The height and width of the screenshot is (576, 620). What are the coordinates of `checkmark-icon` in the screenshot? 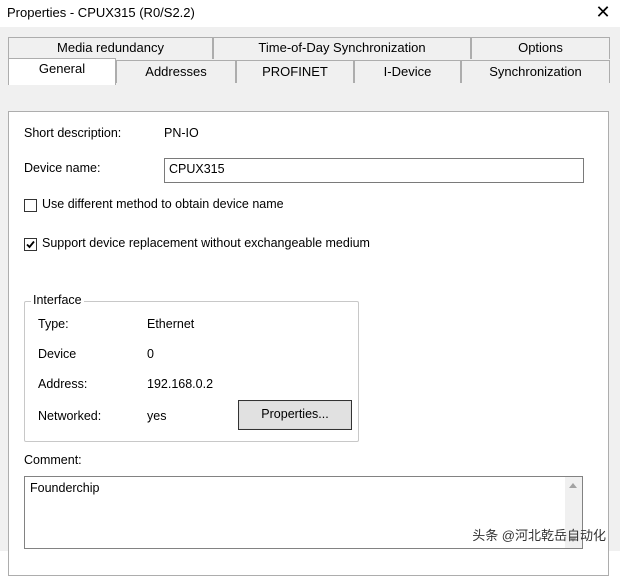 It's located at (30, 244).